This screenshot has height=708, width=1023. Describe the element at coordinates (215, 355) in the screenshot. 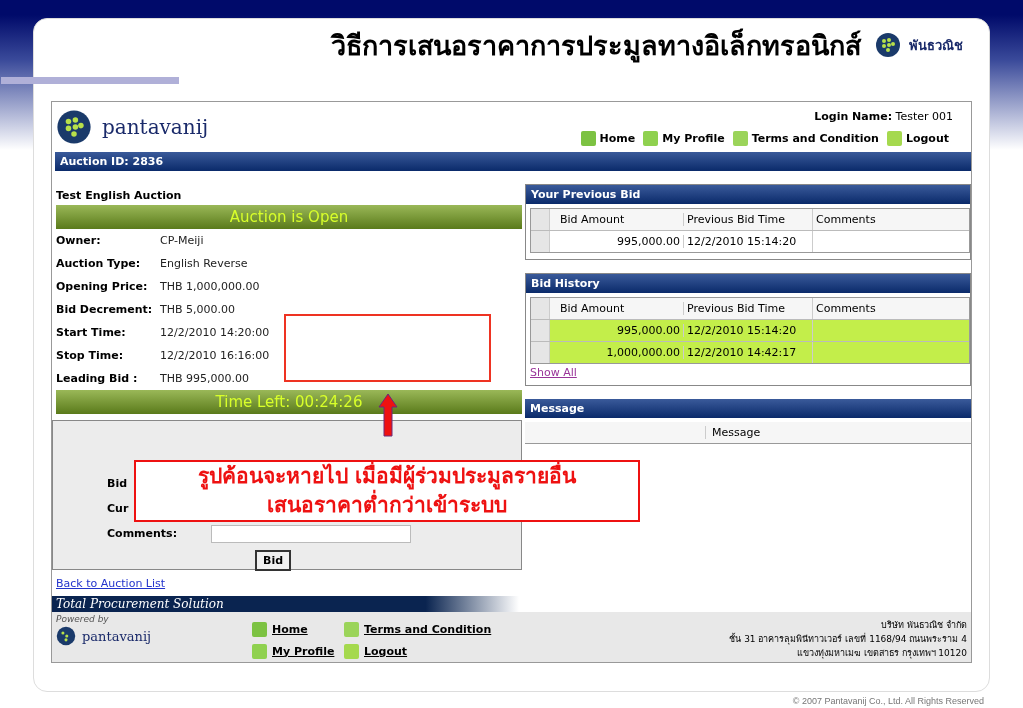

I see `detail-value: 12/2/2010 16:16:00` at that location.